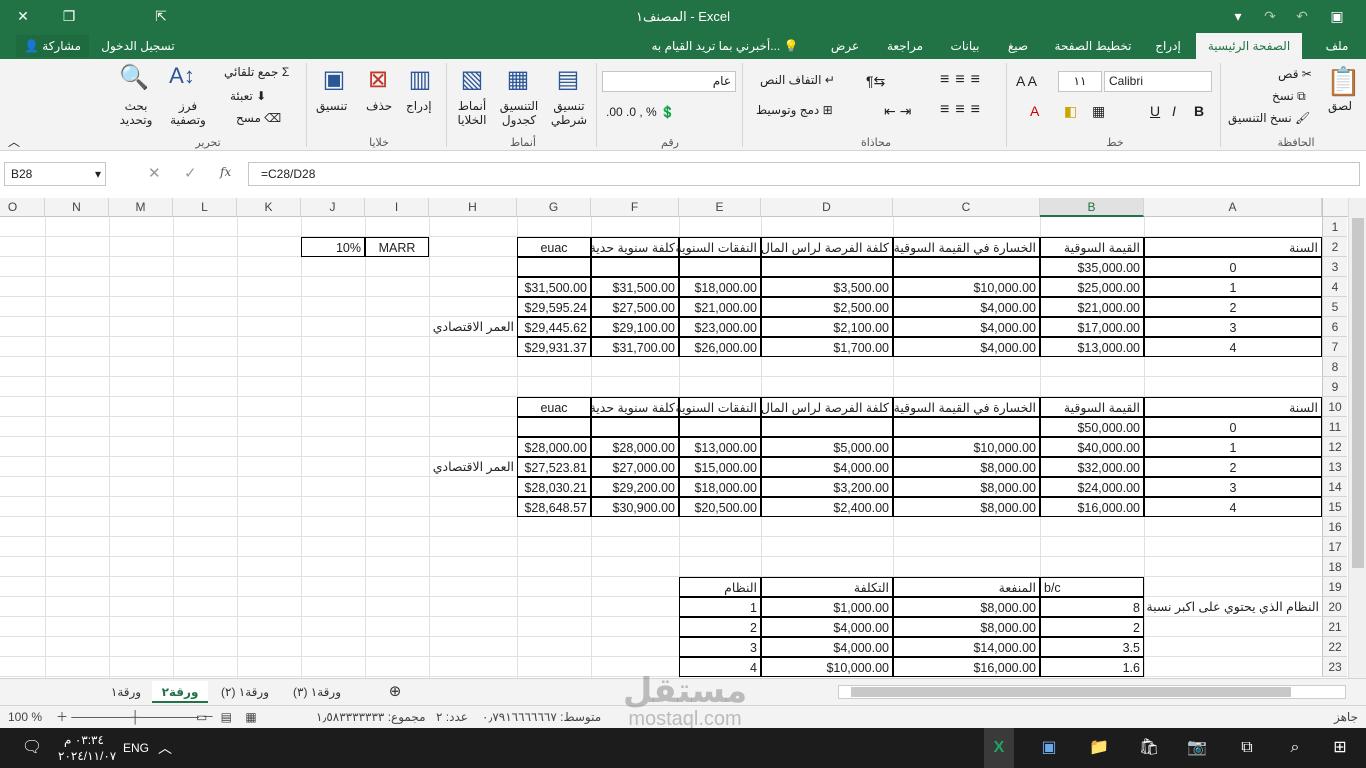  What do you see at coordinates (669, 81) in the screenshot?
I see `number-format-select: عام` at bounding box center [669, 81].